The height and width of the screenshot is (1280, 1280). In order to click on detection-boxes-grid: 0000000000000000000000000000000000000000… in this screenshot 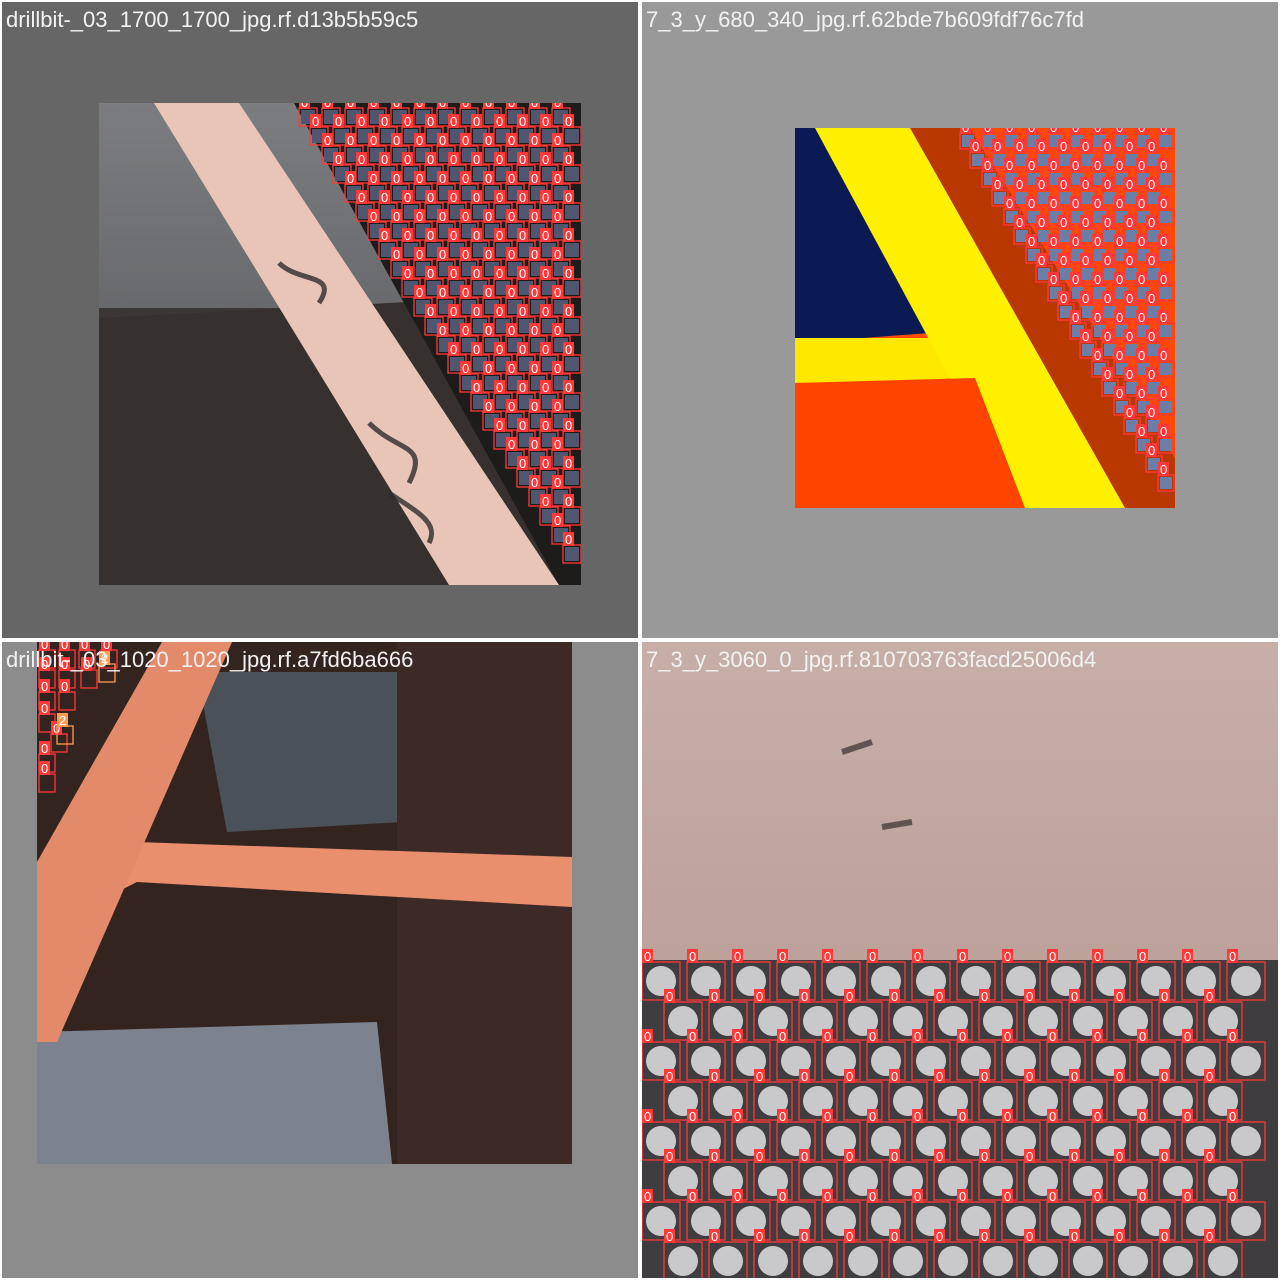, I will do `click(439, 333)`.